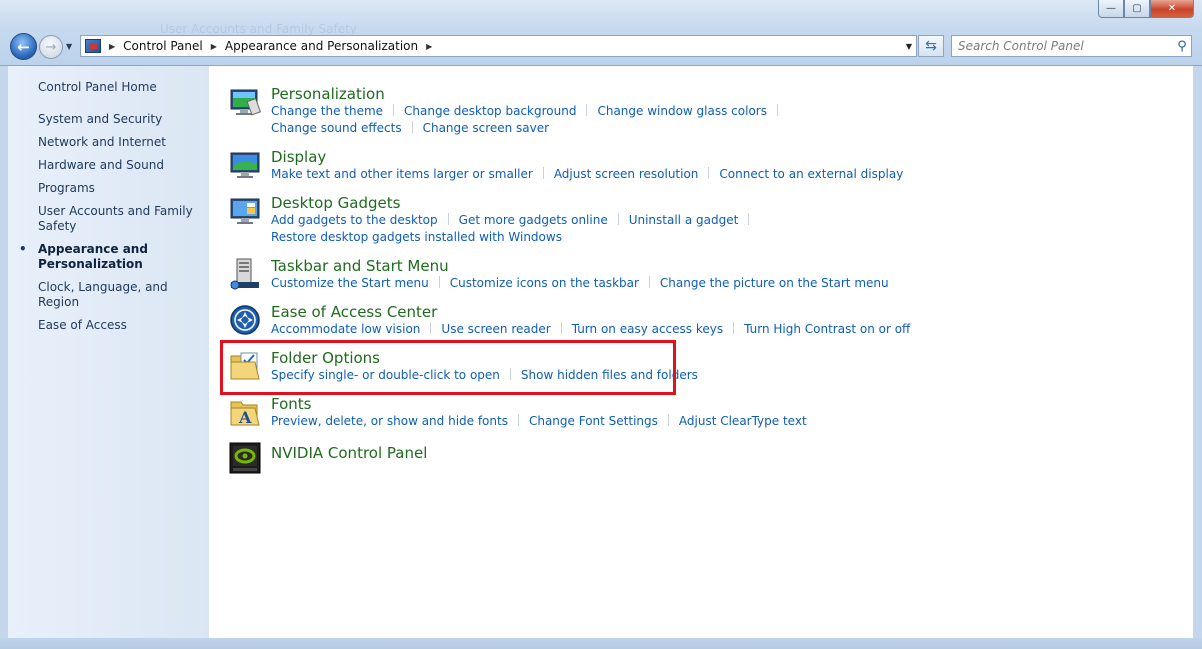 The height and width of the screenshot is (649, 1202). What do you see at coordinates (122, 325) in the screenshot?
I see `sidebar-item-ease-of-access: Ease of Access` at bounding box center [122, 325].